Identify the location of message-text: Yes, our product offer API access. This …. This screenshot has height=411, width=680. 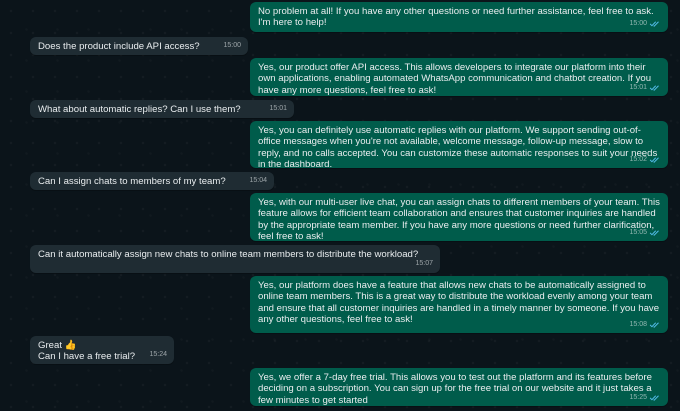
(456, 79).